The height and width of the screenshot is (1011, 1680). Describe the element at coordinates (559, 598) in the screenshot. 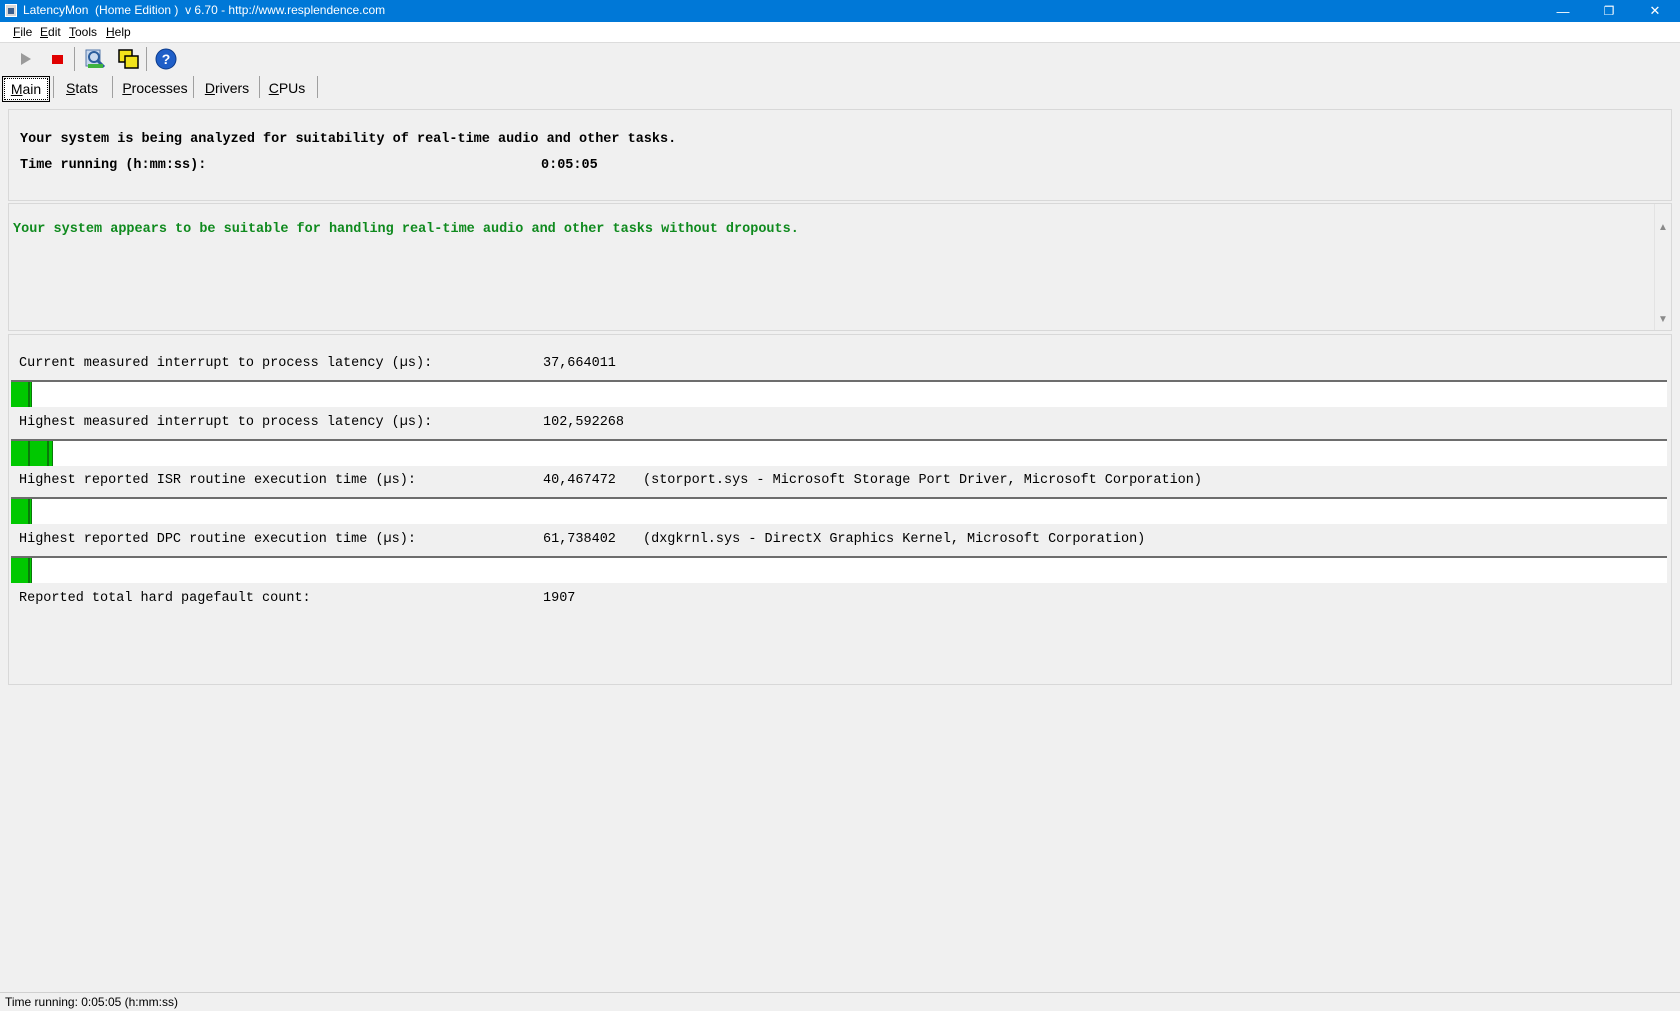

I see `pagefault-value: 1907` at that location.